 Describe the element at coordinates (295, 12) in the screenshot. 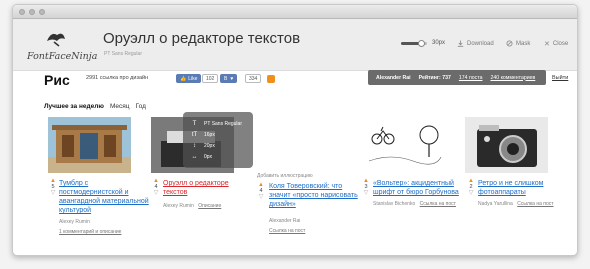

I see `window-titlebar` at that location.